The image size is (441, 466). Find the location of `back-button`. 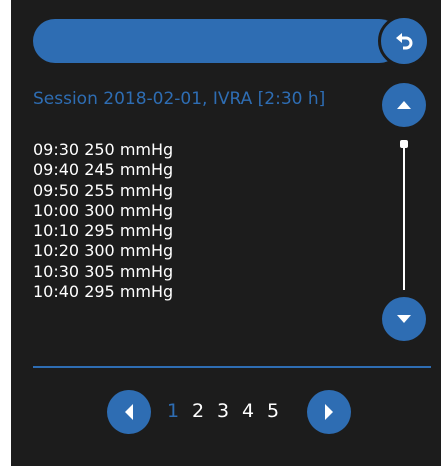

back-button is located at coordinates (404, 41).